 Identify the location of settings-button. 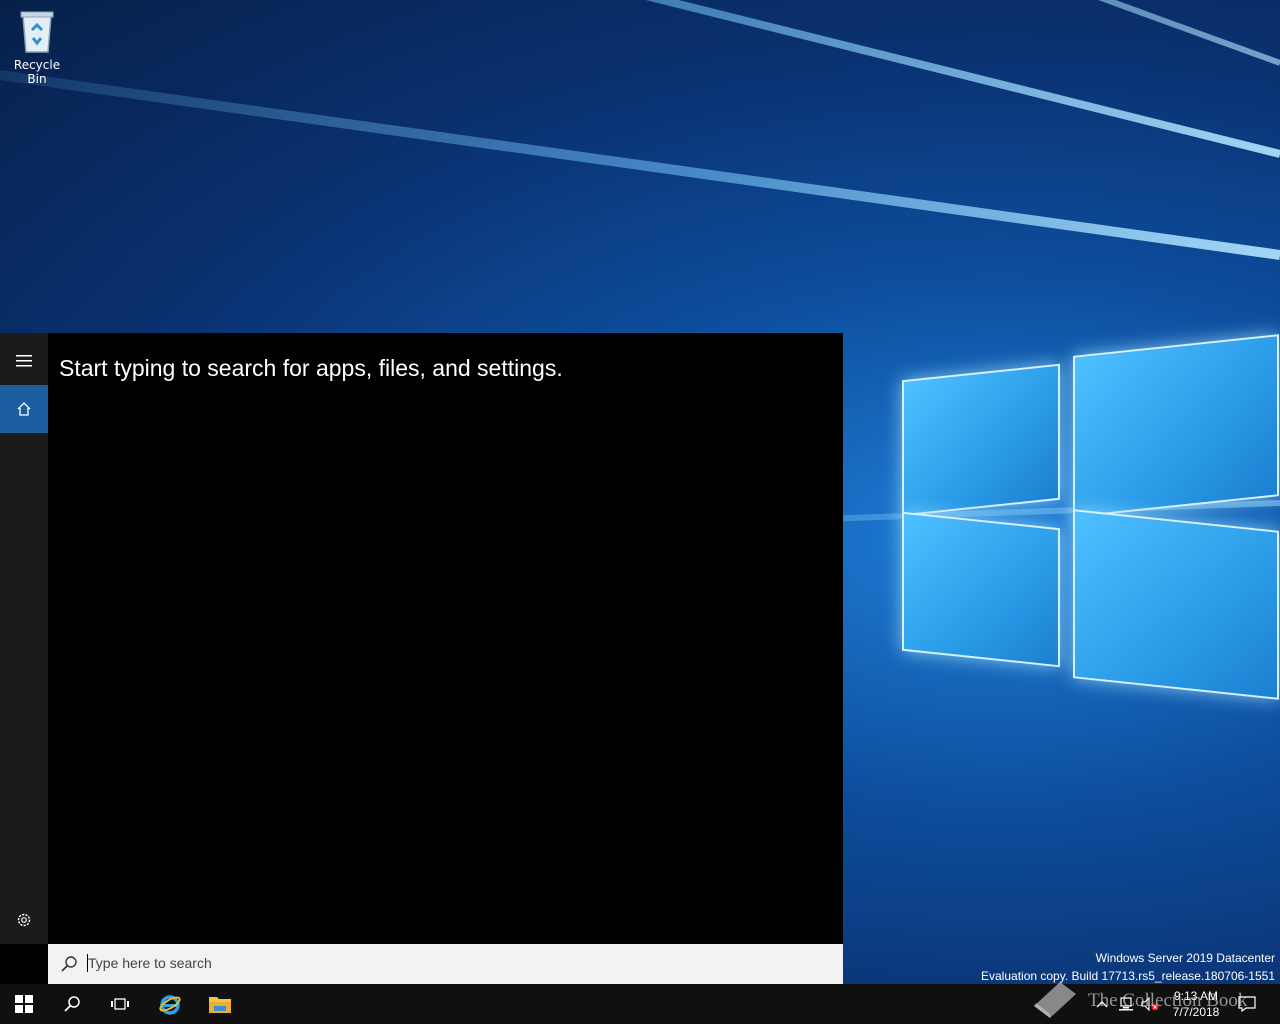
(24, 920).